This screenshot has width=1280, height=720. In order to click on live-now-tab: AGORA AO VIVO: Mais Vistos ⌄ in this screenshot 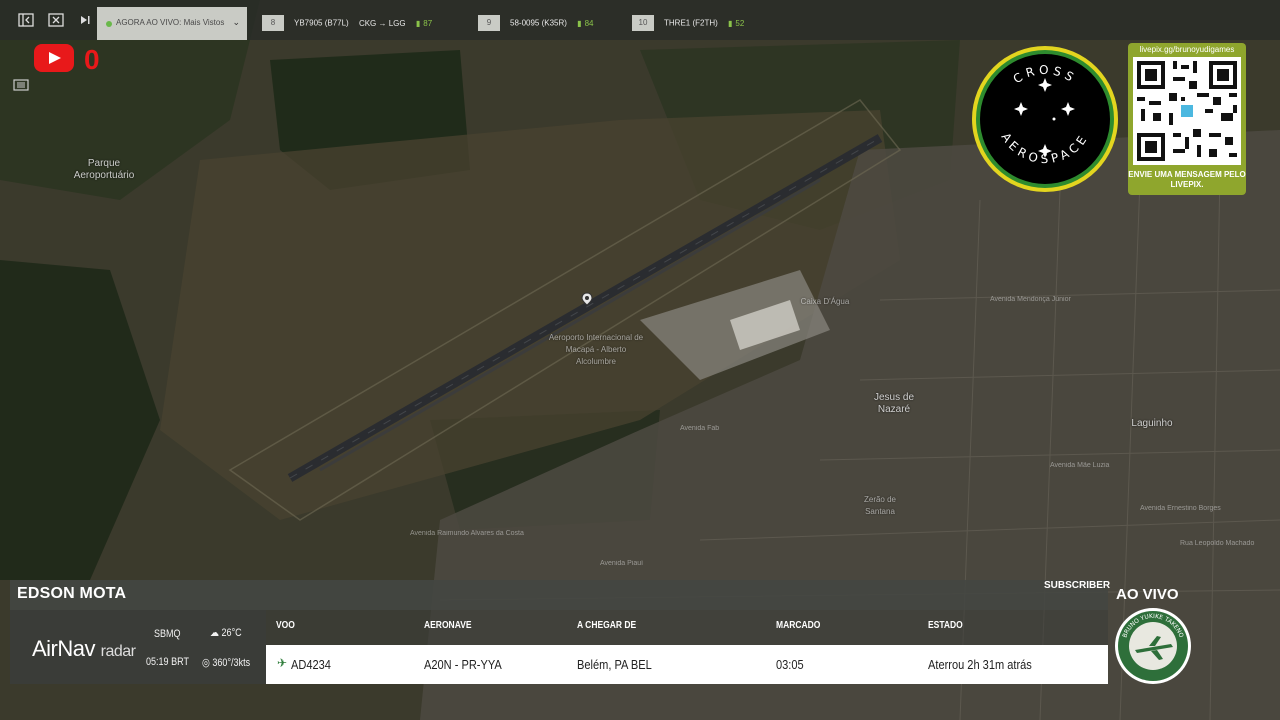, I will do `click(172, 23)`.